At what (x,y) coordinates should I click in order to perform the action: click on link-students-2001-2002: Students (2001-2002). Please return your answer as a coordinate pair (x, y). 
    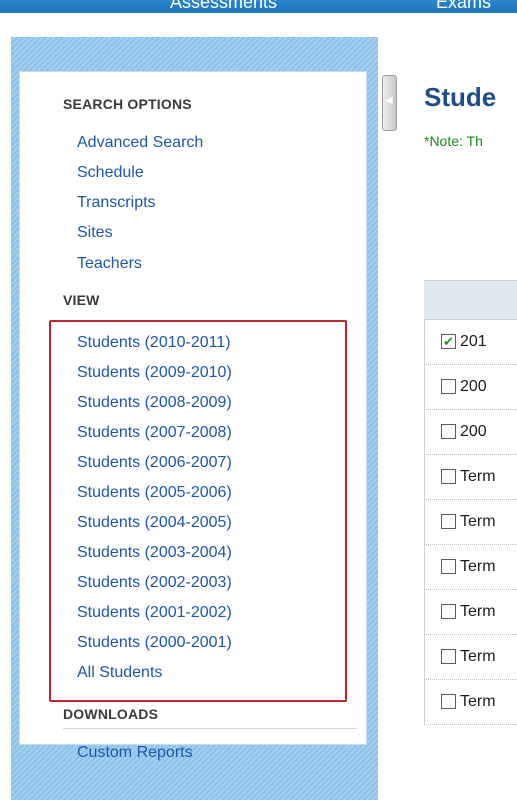
    Looking at the image, I should click on (154, 613).